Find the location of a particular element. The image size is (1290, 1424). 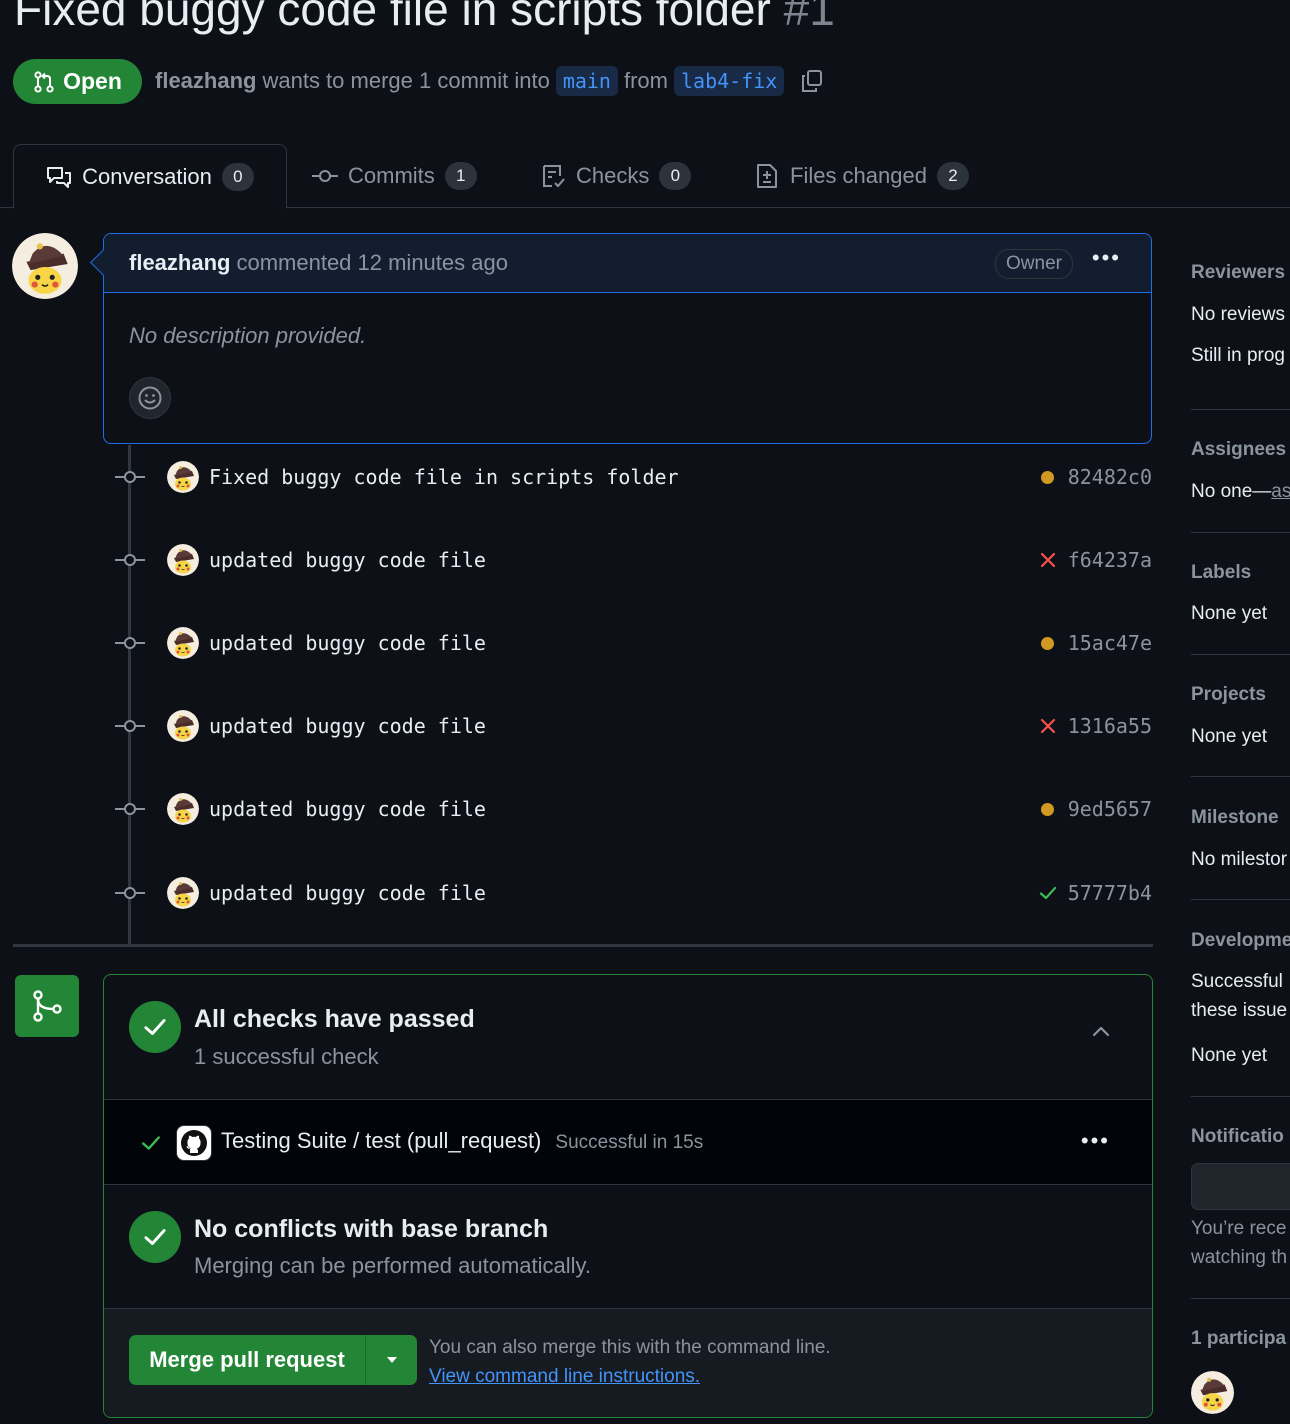

projects-value: None yet is located at coordinates (1229, 736).